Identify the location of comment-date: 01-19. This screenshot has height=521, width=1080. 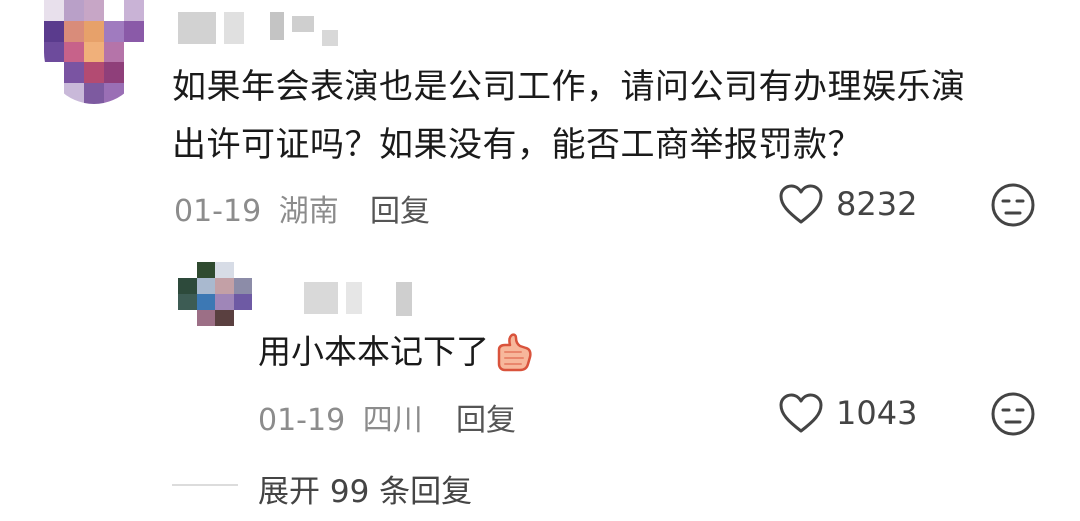
(218, 211).